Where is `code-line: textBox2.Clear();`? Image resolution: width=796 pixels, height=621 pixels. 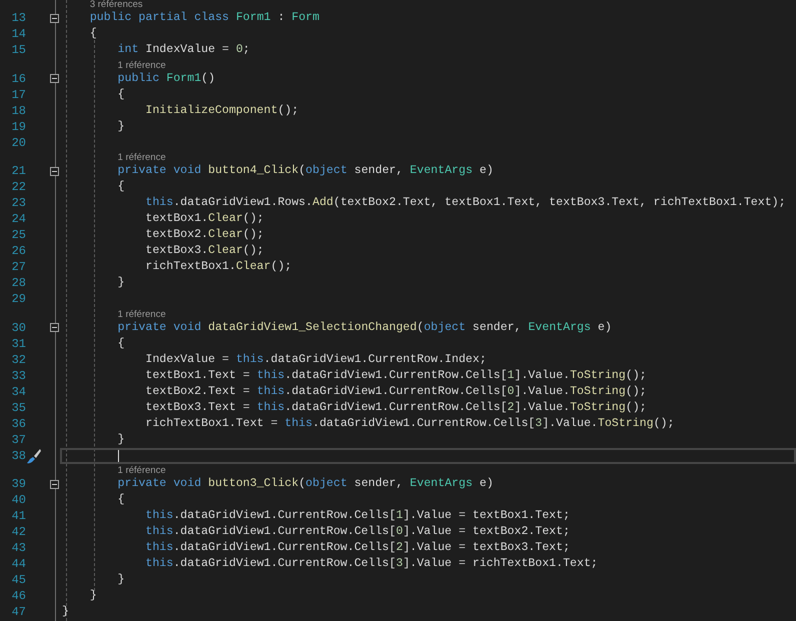 code-line: textBox2.Clear(); is located at coordinates (204, 234).